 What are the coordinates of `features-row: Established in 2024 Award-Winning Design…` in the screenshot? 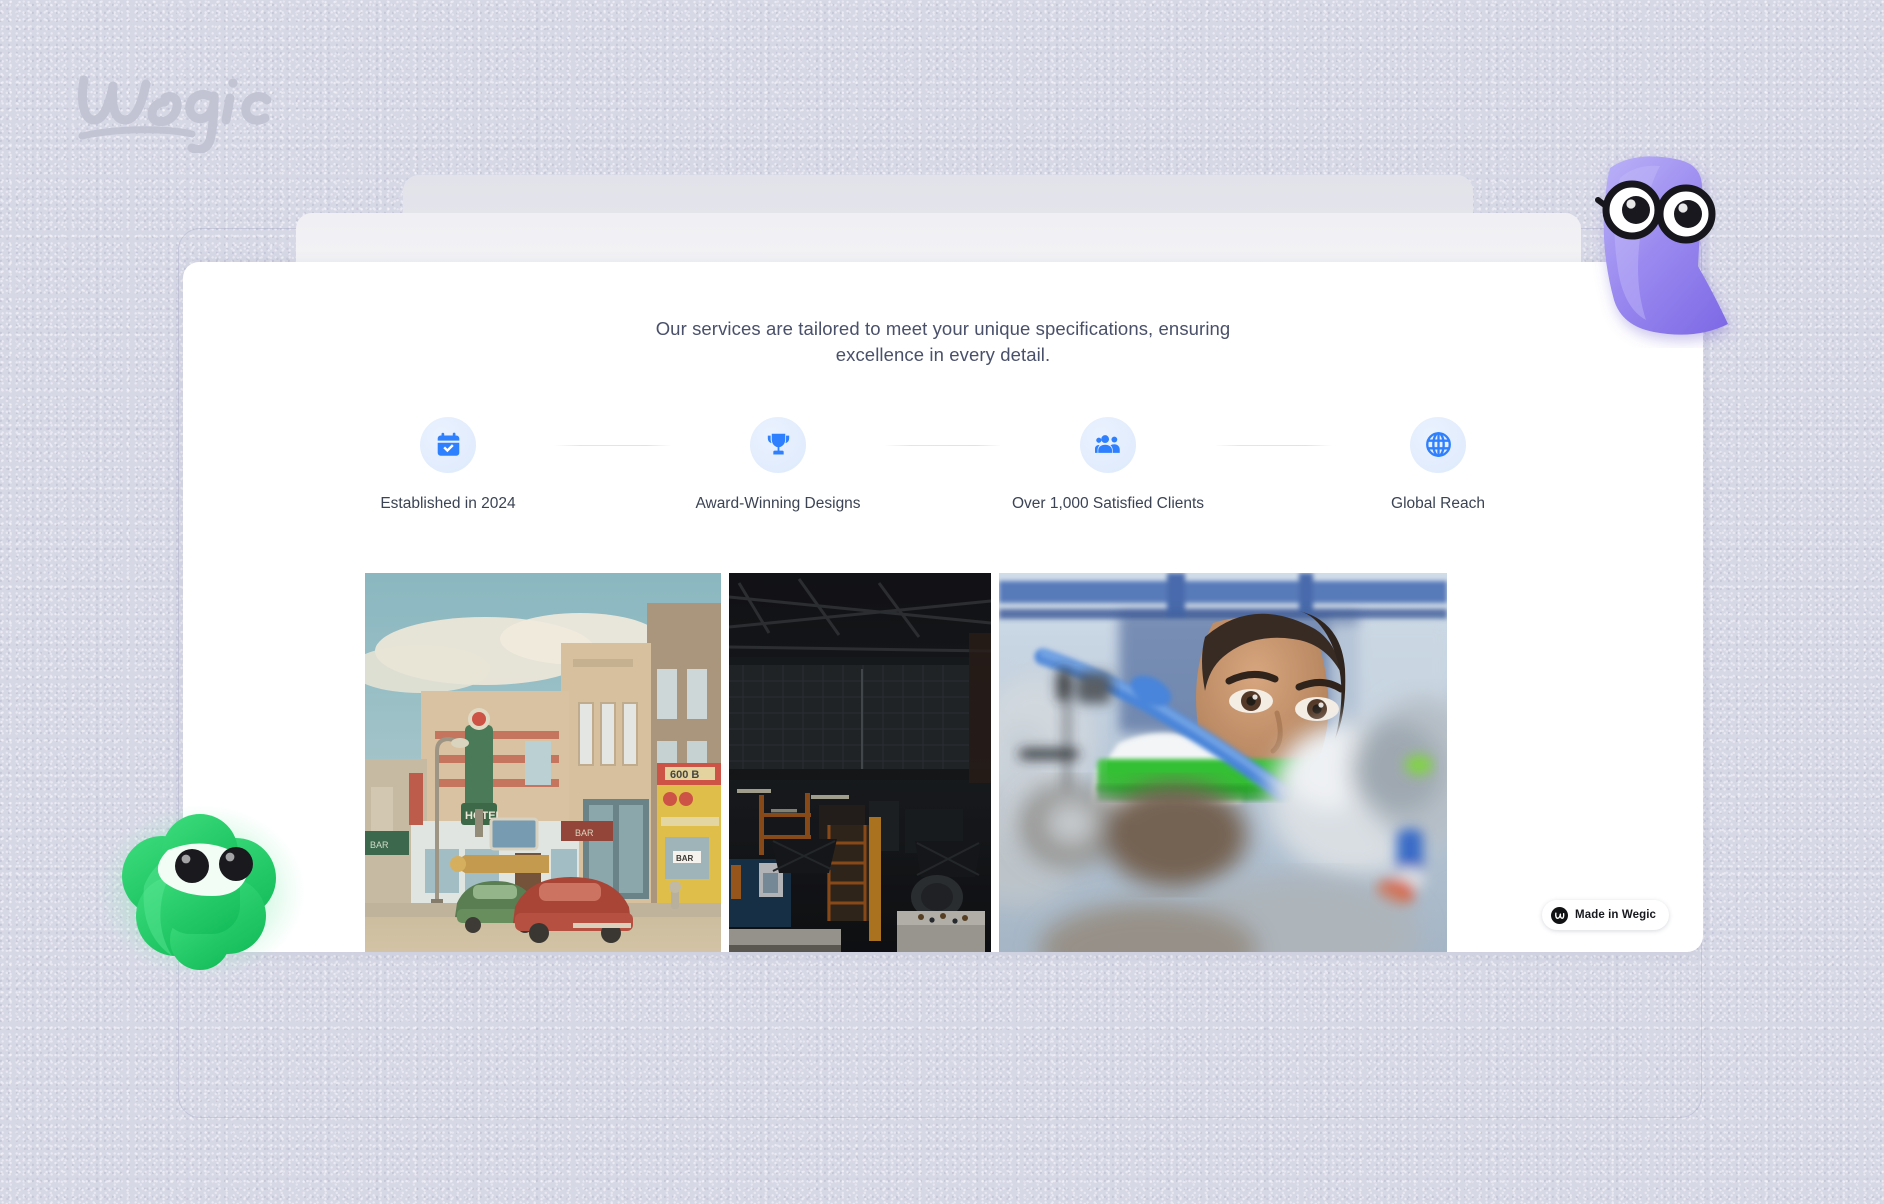 It's located at (943, 464).